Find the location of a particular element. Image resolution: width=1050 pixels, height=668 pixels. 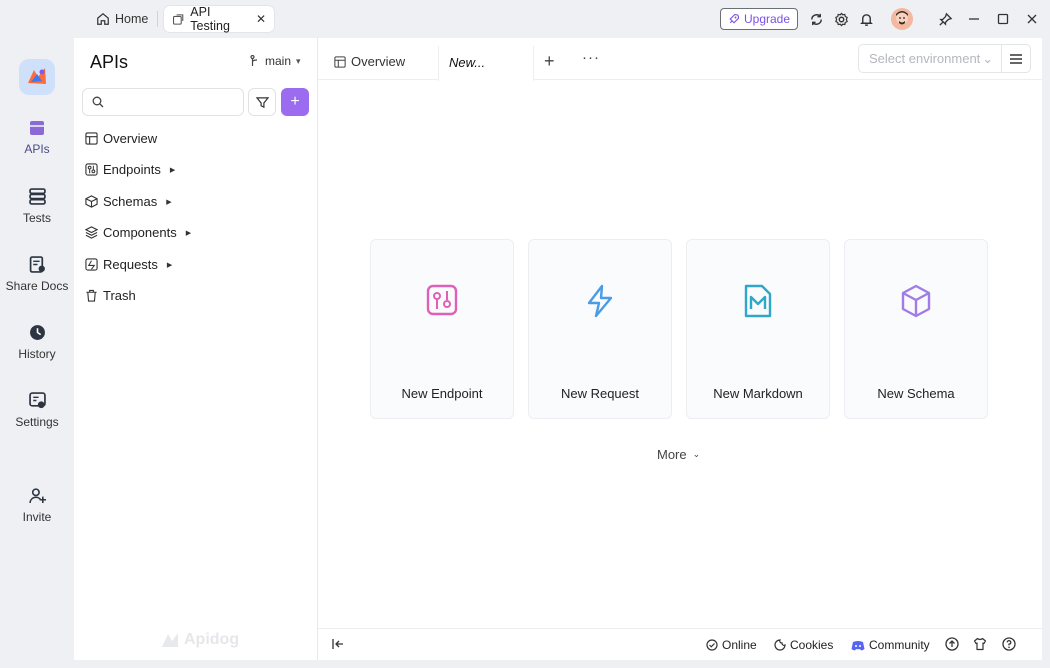

rail-item-history: History is located at coordinates (37, 342).